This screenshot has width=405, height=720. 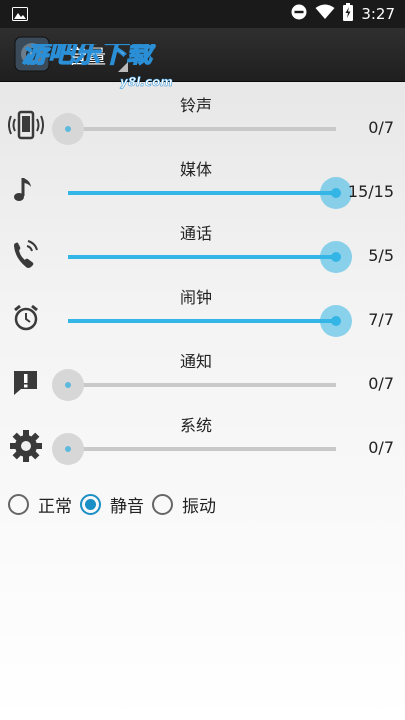 I want to click on ringer-vibrate-icon, so click(x=26, y=126).